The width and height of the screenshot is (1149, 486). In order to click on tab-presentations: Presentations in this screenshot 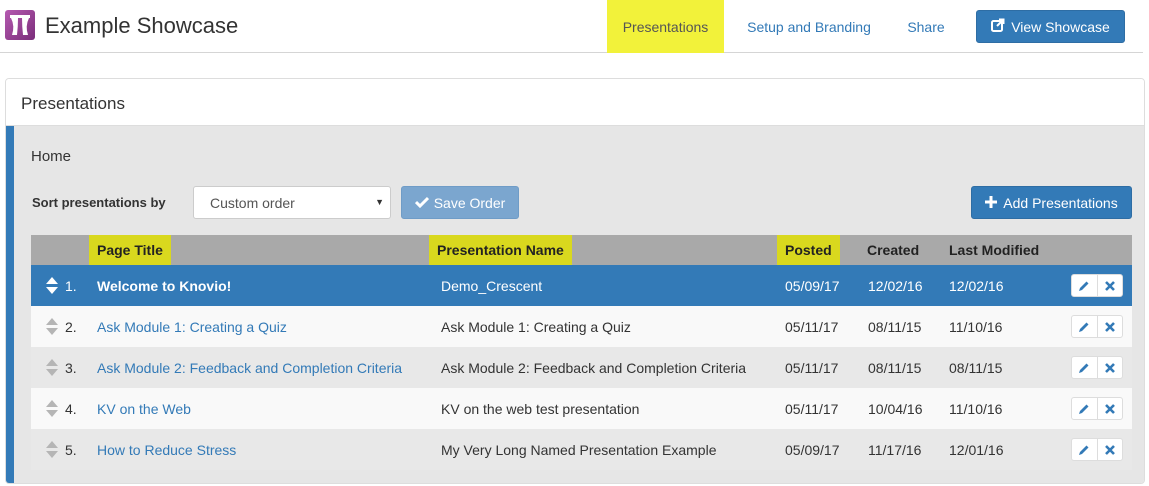, I will do `click(665, 26)`.